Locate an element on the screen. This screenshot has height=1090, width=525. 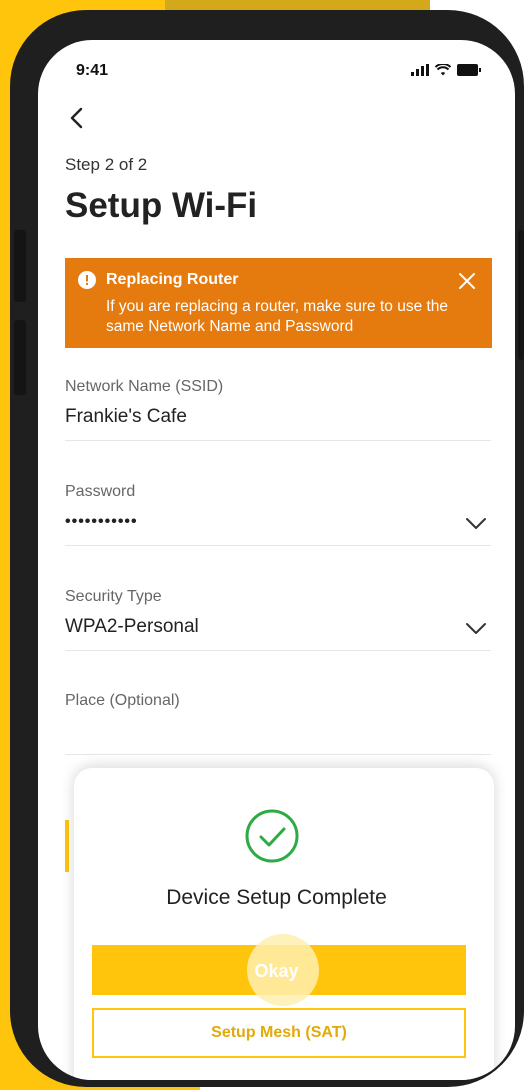
page-title: Setup Wi-Fi is located at coordinates (161, 205).